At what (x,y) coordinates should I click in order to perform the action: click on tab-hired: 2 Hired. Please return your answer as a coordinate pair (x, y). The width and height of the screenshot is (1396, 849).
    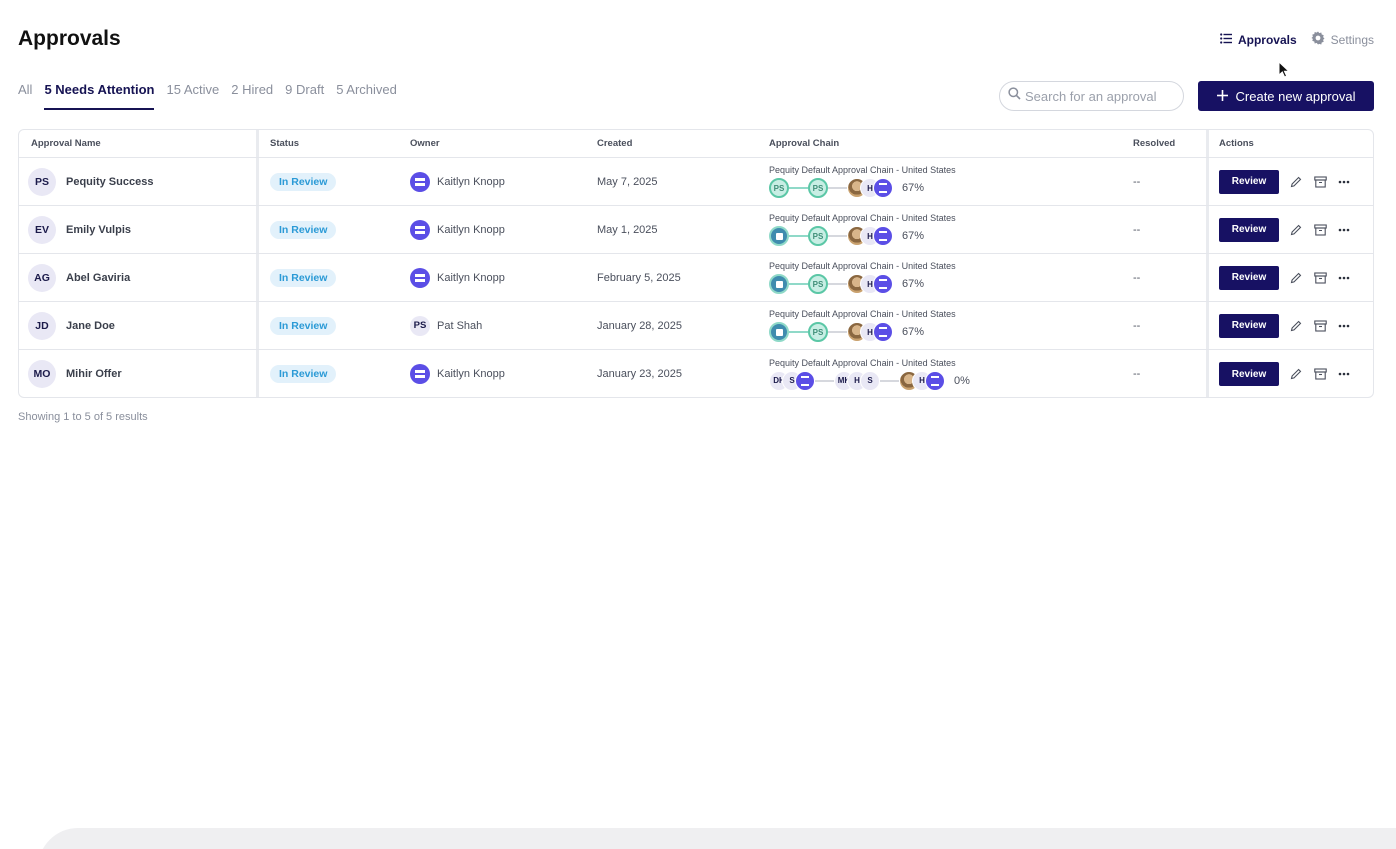
    Looking at the image, I should click on (252, 96).